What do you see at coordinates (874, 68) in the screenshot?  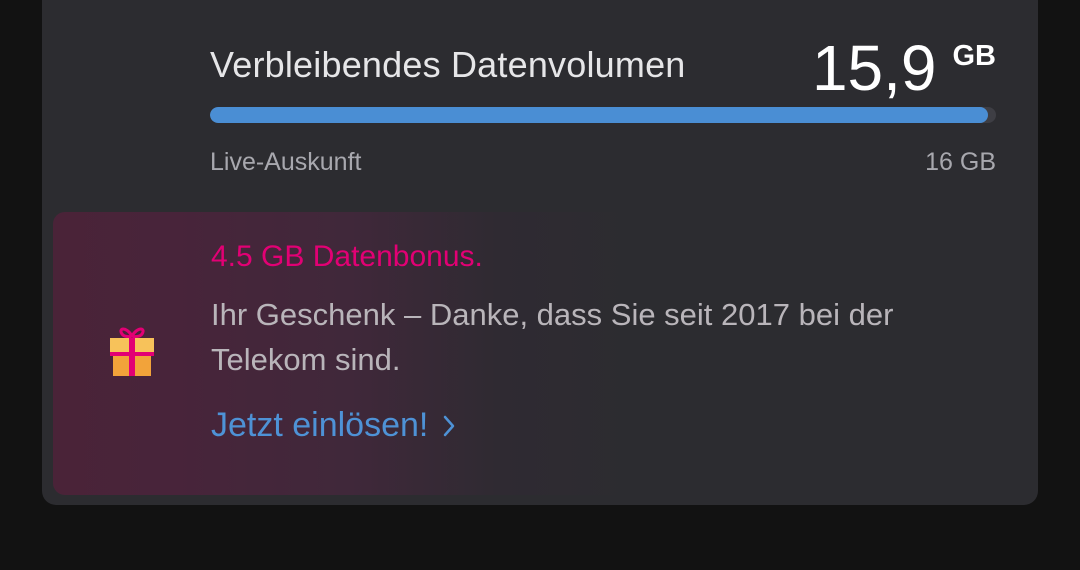 I see `remaining-volume-number: 15,9` at bounding box center [874, 68].